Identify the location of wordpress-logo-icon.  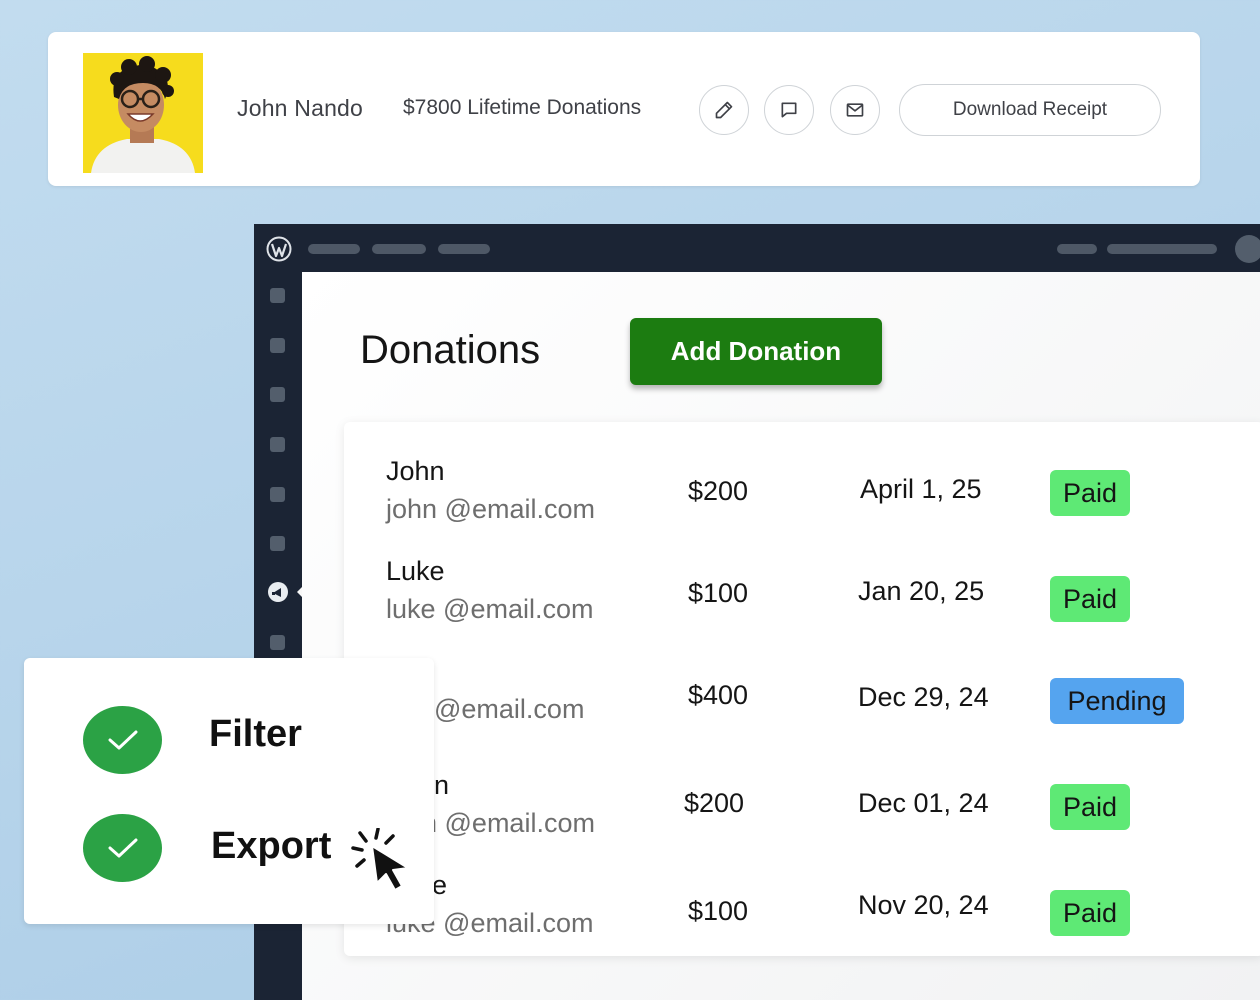
(279, 249).